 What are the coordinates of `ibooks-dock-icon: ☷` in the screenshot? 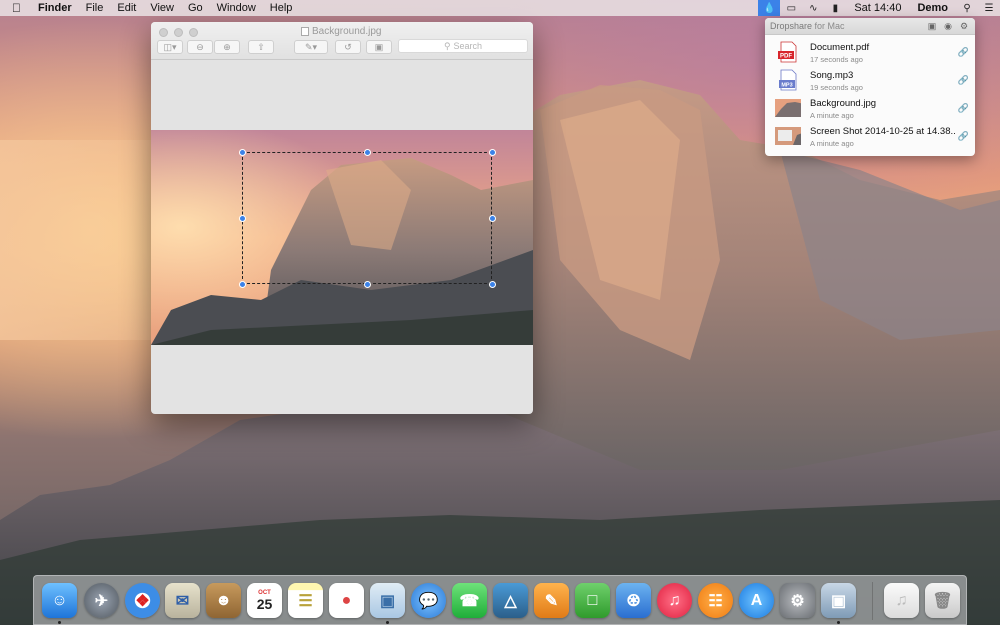 It's located at (715, 600).